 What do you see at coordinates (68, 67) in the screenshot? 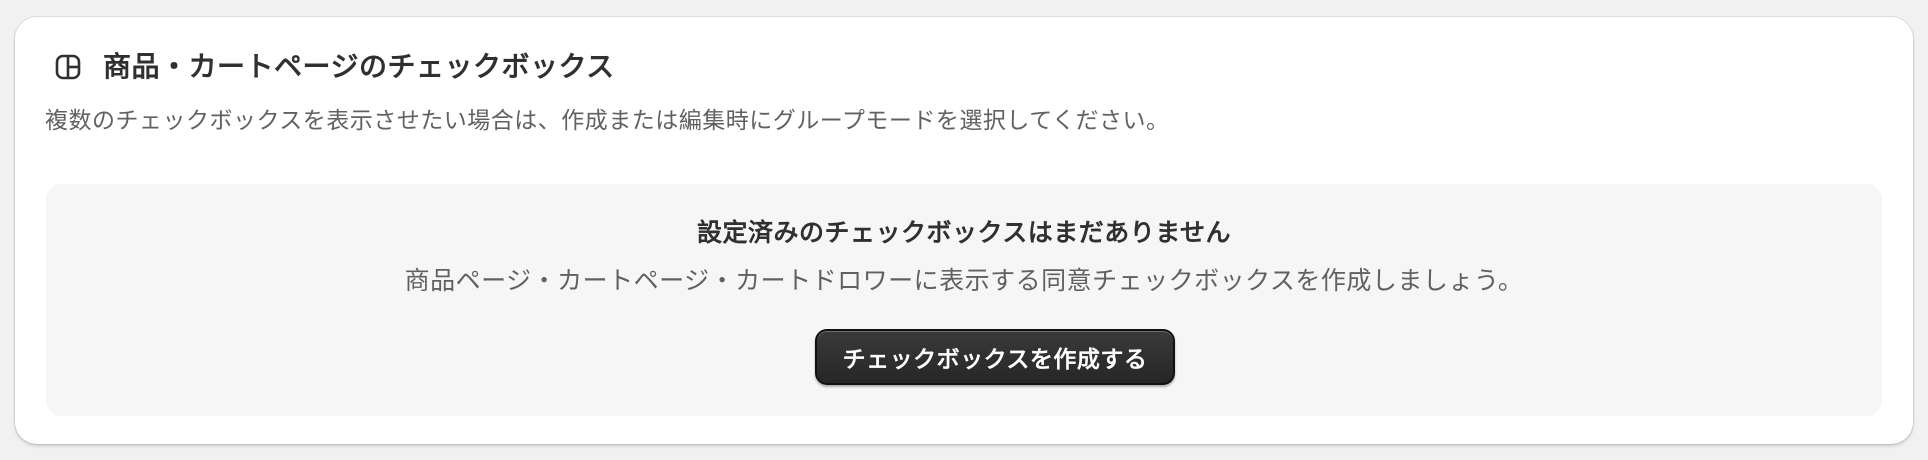
I see `layout-blocks-icon` at bounding box center [68, 67].